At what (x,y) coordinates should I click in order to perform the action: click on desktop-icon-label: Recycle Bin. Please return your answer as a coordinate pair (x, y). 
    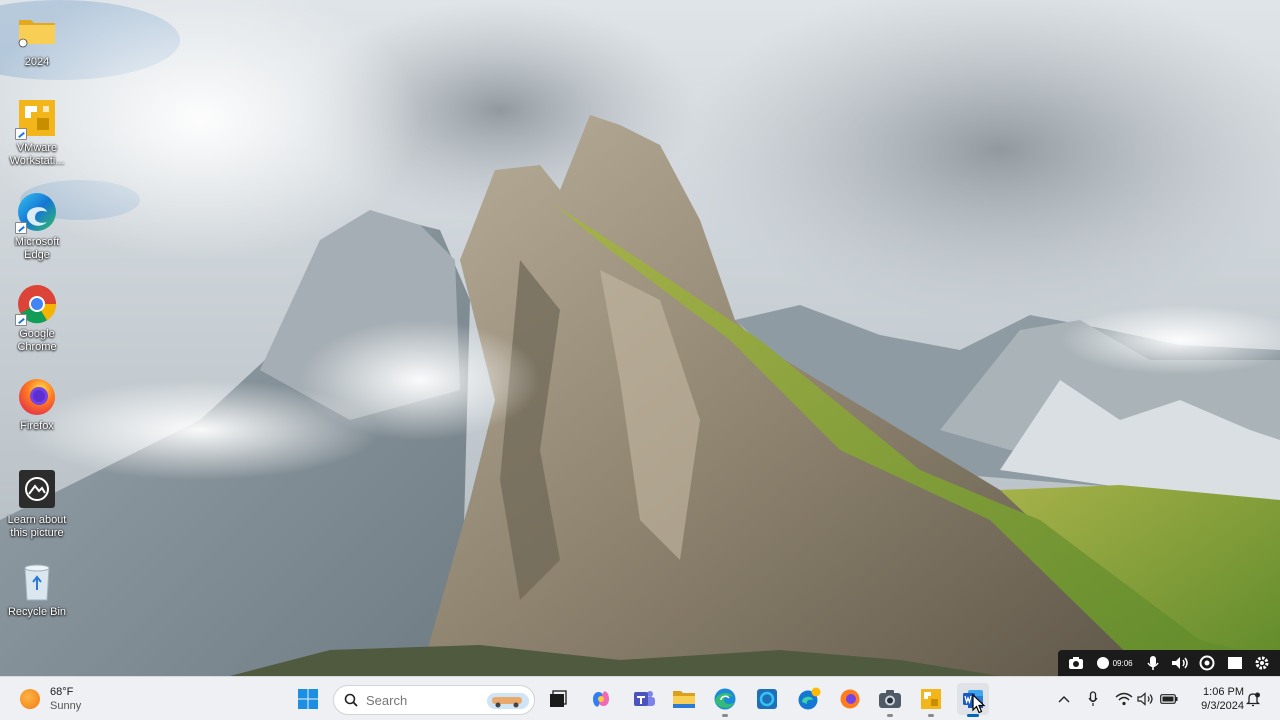
    Looking at the image, I should click on (37, 612).